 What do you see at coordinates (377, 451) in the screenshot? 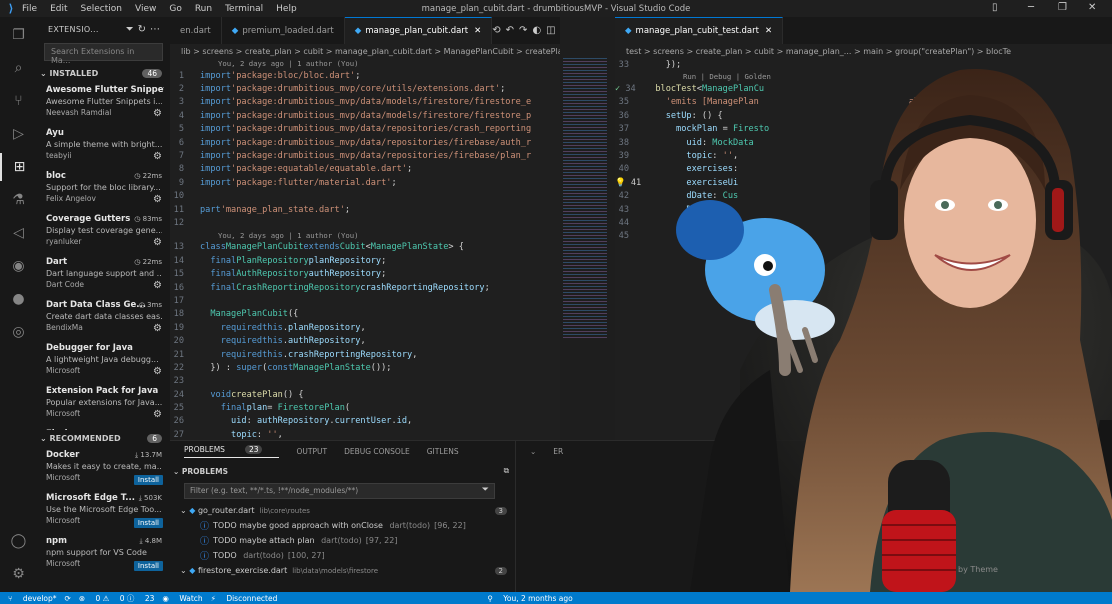
I see `tab-debug-console: DEBUG CONSOLE` at bounding box center [377, 451].